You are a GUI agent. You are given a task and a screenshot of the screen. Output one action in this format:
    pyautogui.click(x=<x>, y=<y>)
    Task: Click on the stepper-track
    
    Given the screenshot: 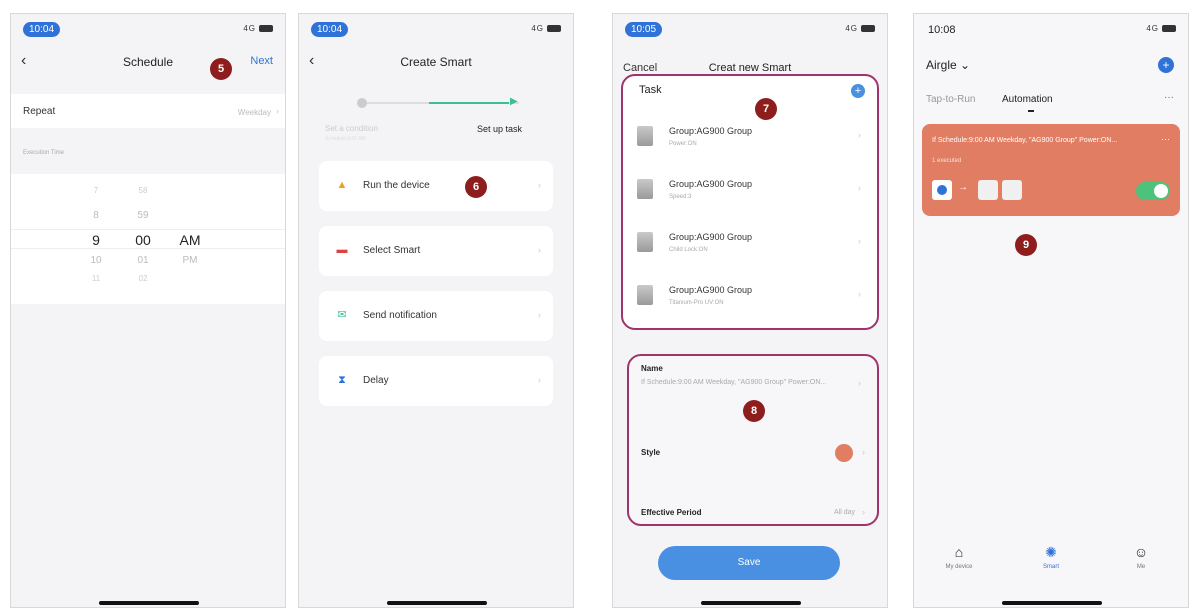 What is the action you would take?
    pyautogui.click(x=439, y=103)
    